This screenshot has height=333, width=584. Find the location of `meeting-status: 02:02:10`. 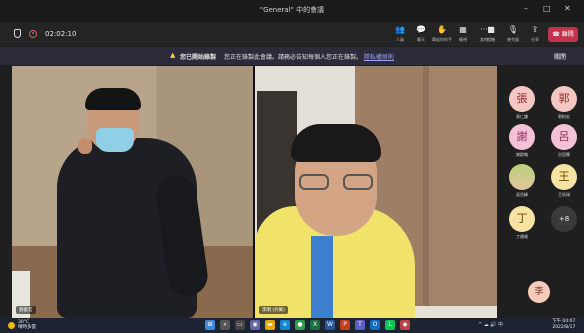

meeting-status: 02:02:10 is located at coordinates (45, 33).